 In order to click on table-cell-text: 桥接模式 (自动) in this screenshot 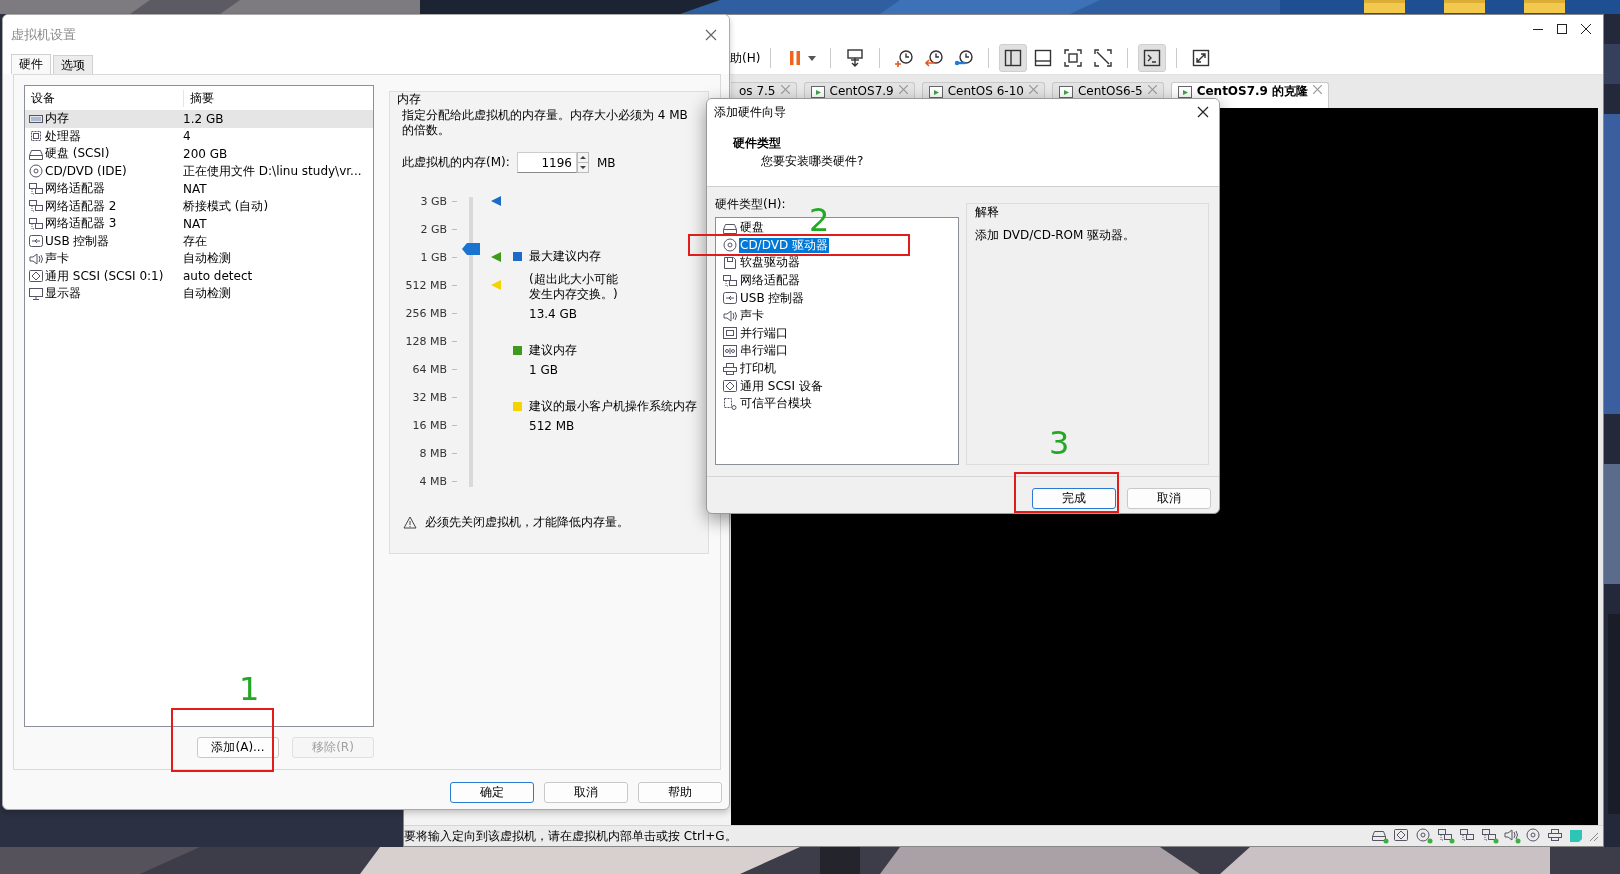, I will do `click(226, 206)`.